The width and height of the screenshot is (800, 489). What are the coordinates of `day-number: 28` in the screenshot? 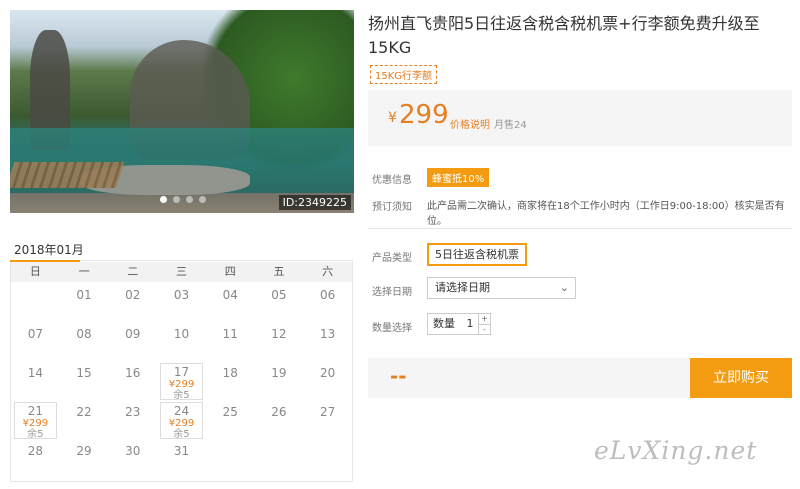 It's located at (35, 451).